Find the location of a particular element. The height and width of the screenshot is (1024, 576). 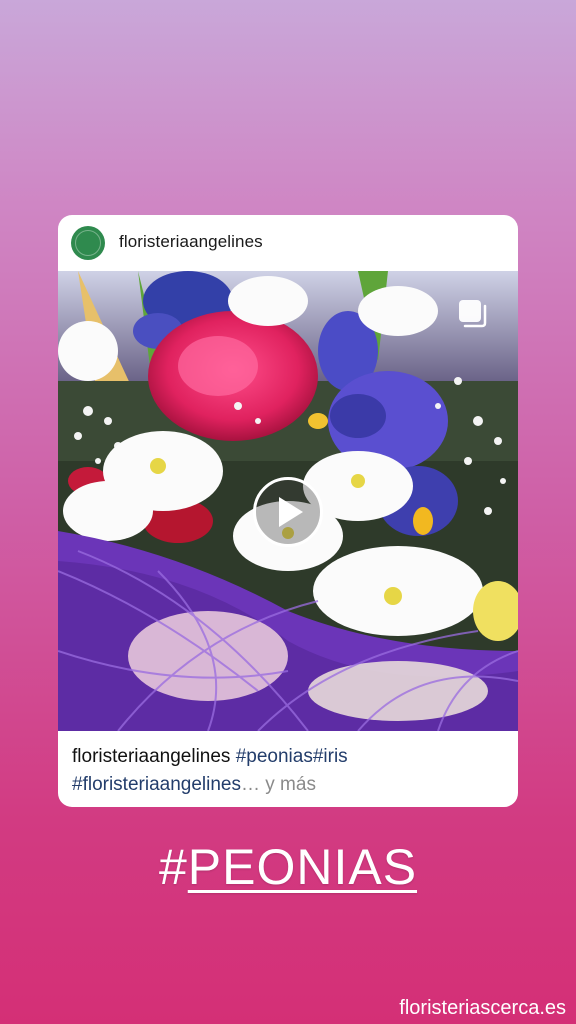

watermark: floristeriascerca.es is located at coordinates (482, 1008).